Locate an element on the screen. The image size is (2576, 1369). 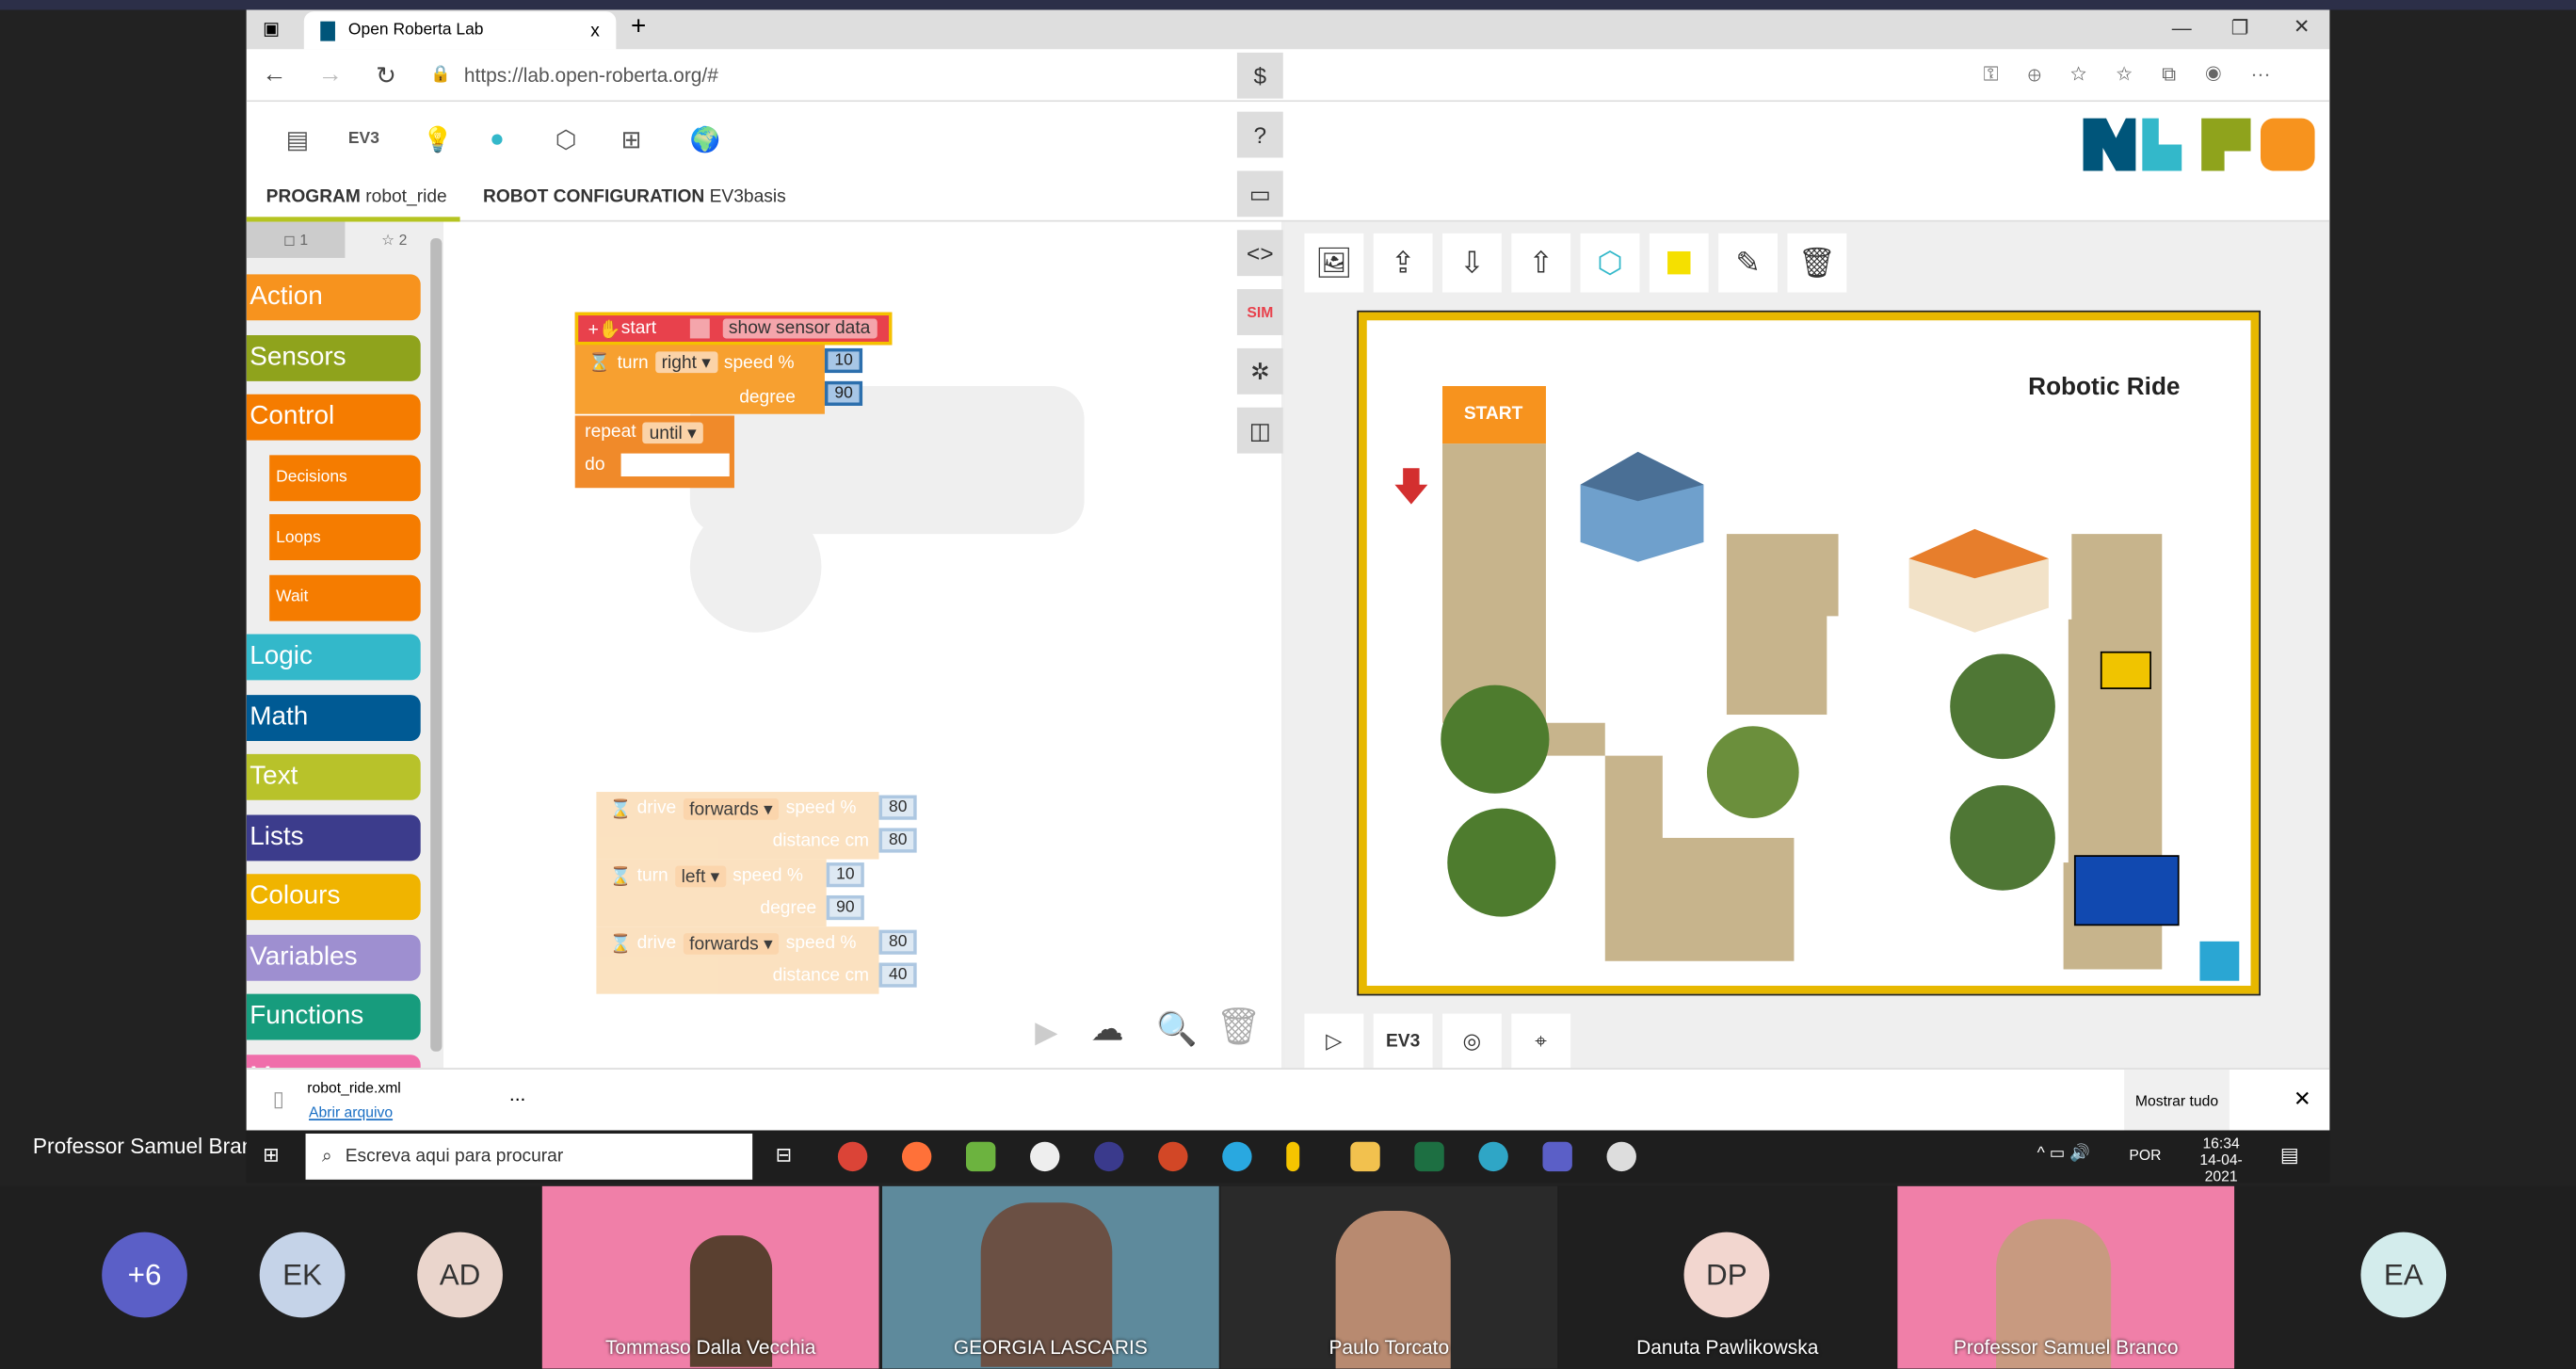
image-upload-icon: 🖼 is located at coordinates (1334, 263).